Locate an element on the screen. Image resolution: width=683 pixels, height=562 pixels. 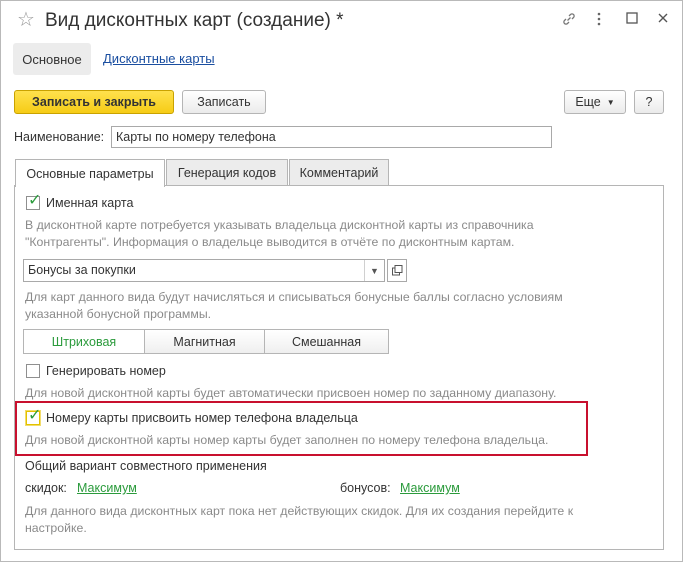
combined-heading: Общий вариант совместного применения is located at coordinates (146, 466).